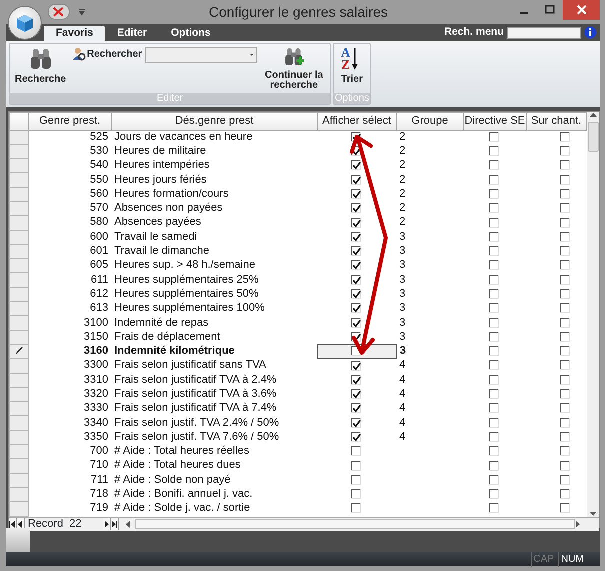 This screenshot has width=605, height=571. I want to click on app-menu-button, so click(25, 23).